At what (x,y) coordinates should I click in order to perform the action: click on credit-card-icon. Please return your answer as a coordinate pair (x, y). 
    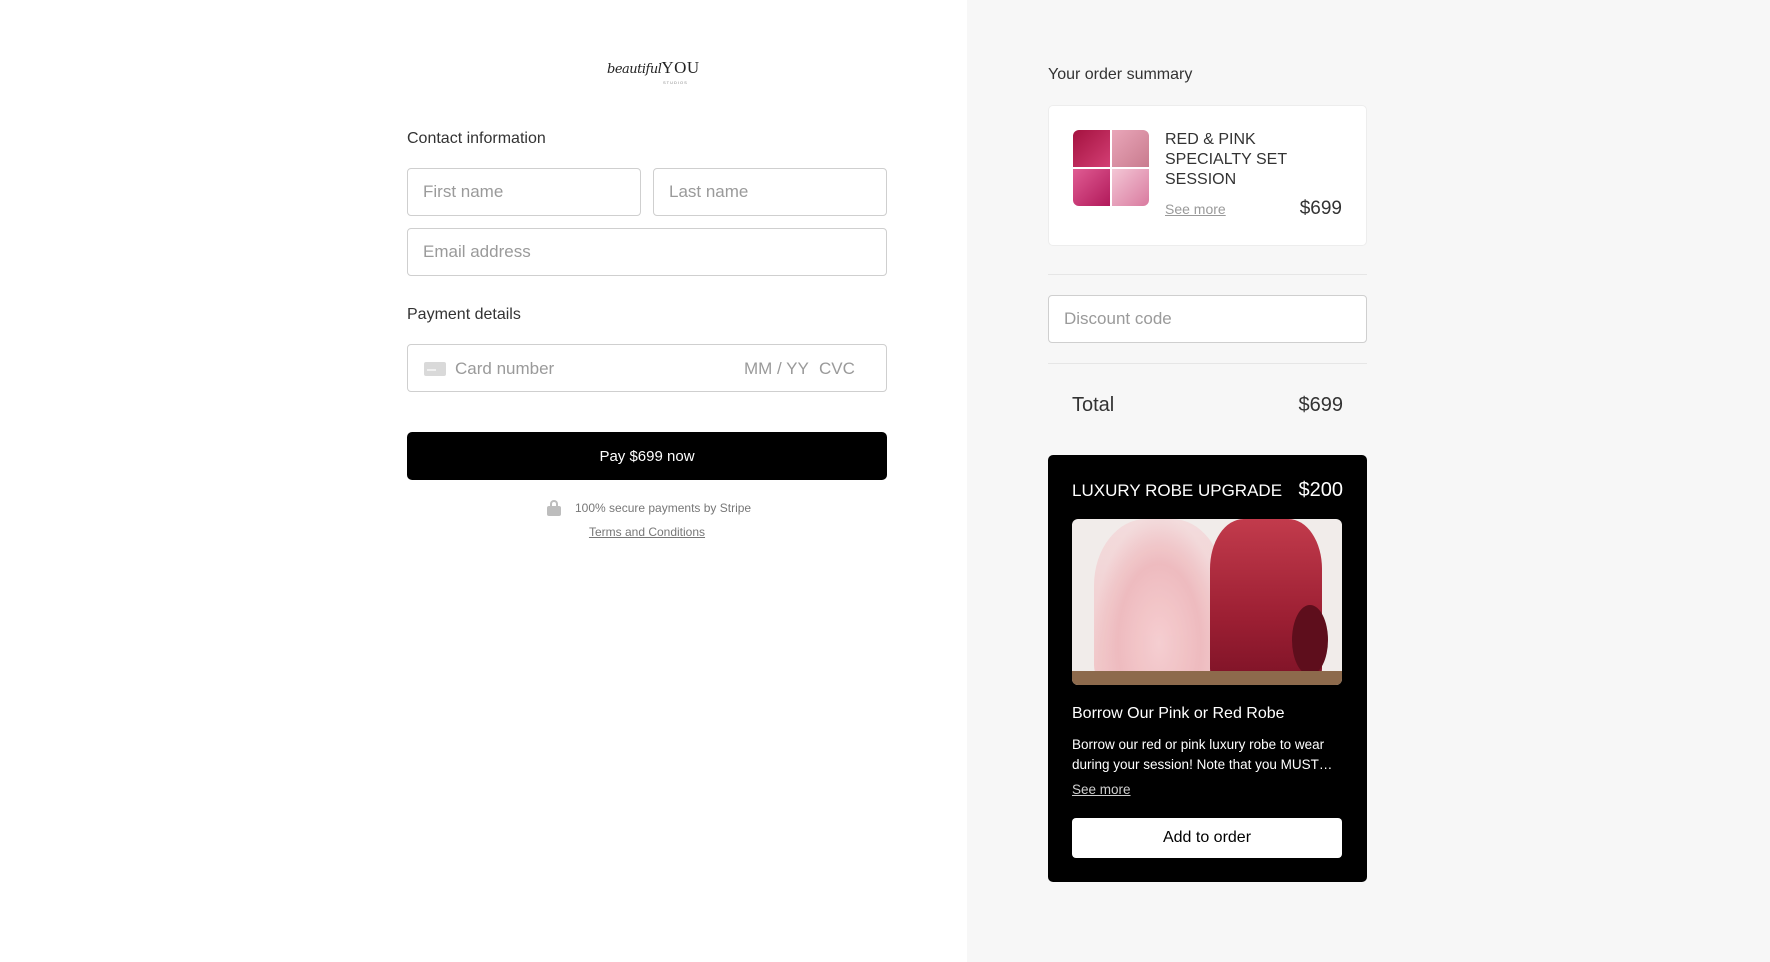
    Looking at the image, I should click on (435, 369).